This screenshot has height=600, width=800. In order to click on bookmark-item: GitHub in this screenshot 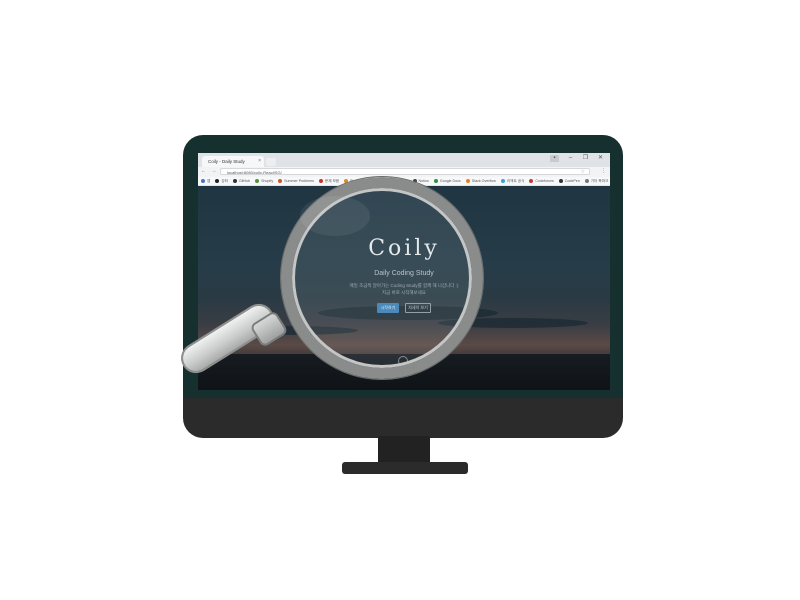, I will do `click(241, 181)`.